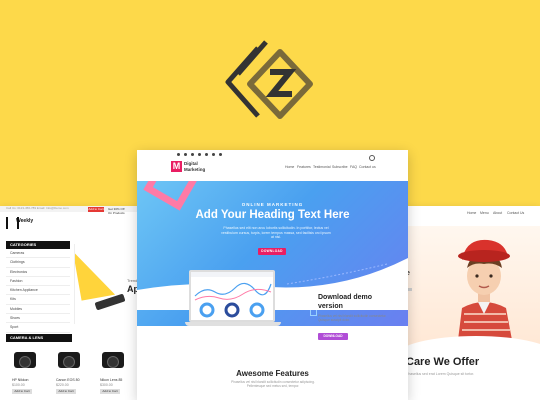 This screenshot has height=400, width=540. What do you see at coordinates (38, 263) in the screenshot?
I see `category-item: Clothings` at bounding box center [38, 263].